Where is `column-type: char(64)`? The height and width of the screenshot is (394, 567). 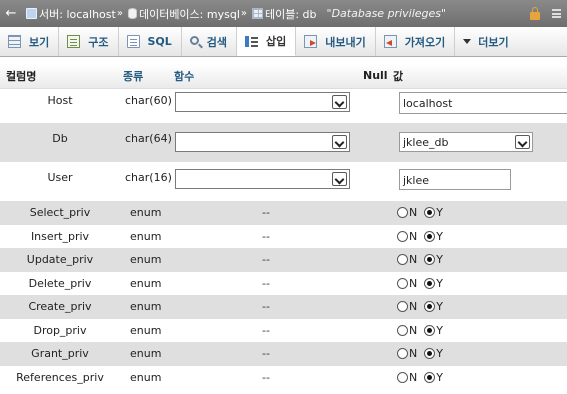
column-type: char(64) is located at coordinates (146, 142).